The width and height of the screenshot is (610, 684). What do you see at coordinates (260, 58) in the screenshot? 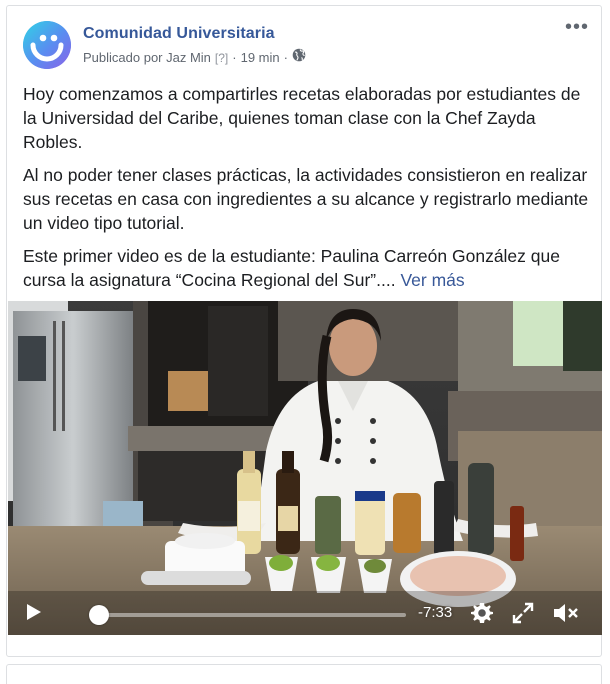
I see `post-timestamp: 19 min` at bounding box center [260, 58].